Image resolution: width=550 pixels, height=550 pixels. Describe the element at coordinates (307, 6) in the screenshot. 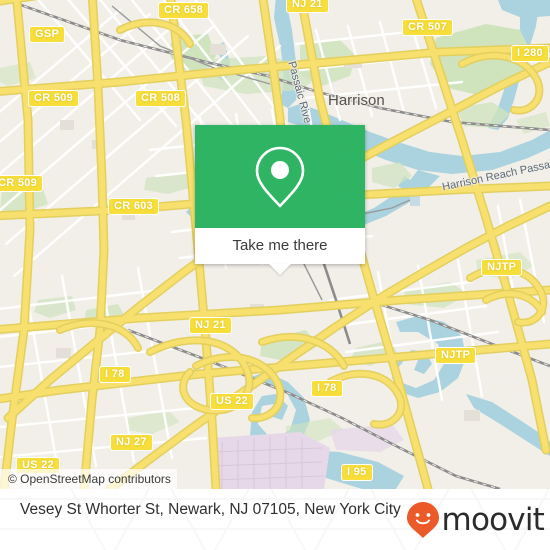

I see `shield-nj-21-top: NJ 21` at that location.